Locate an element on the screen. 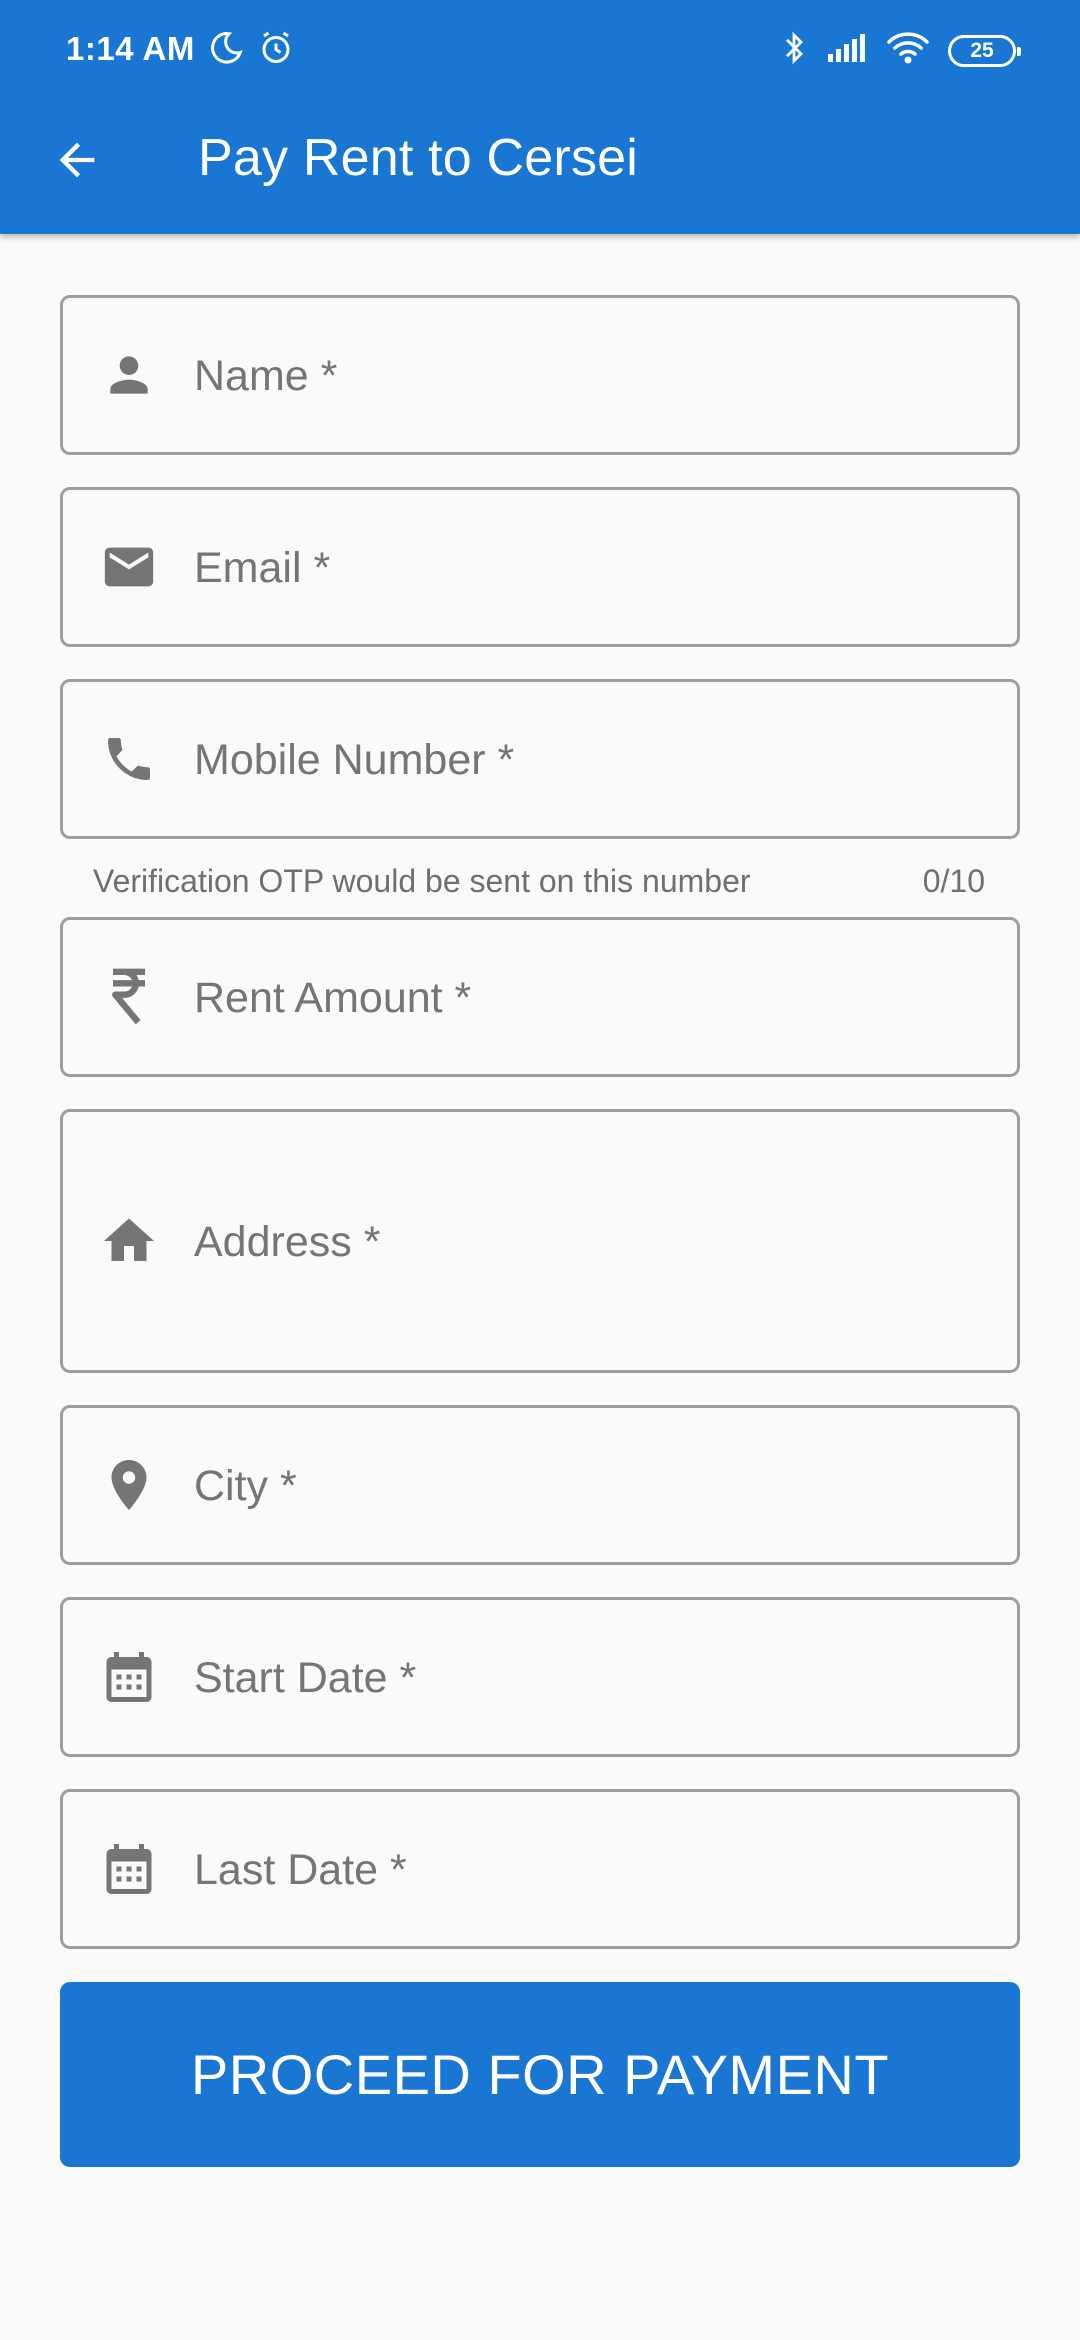 The image size is (1080, 2340). signal-icon is located at coordinates (847, 50).